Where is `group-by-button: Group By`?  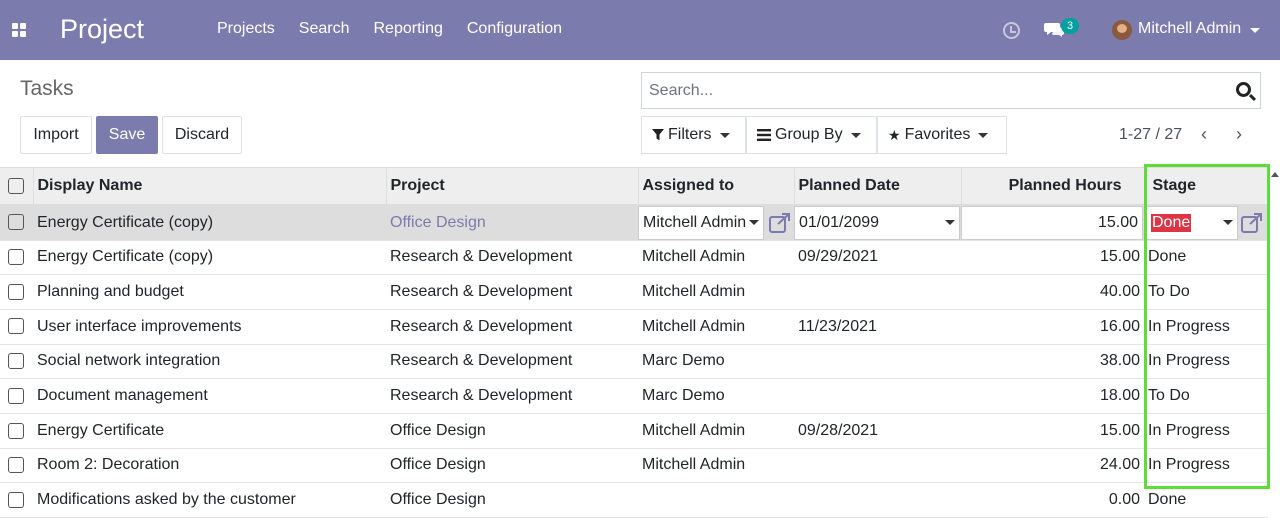 group-by-button: Group By is located at coordinates (811, 135).